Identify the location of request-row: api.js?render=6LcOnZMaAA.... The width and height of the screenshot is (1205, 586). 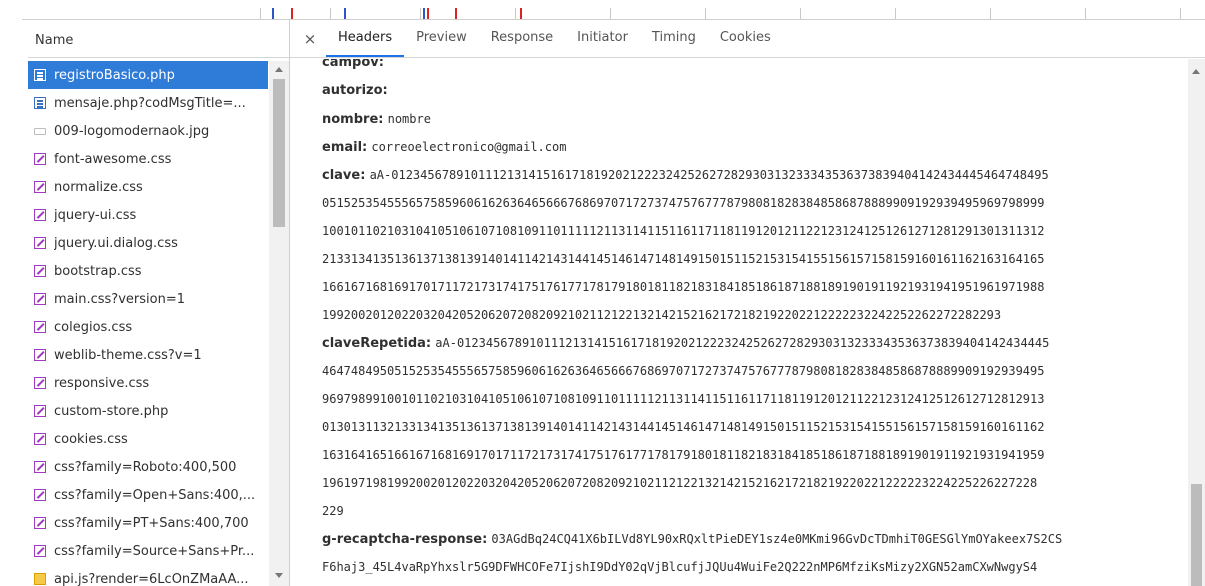
(148, 575).